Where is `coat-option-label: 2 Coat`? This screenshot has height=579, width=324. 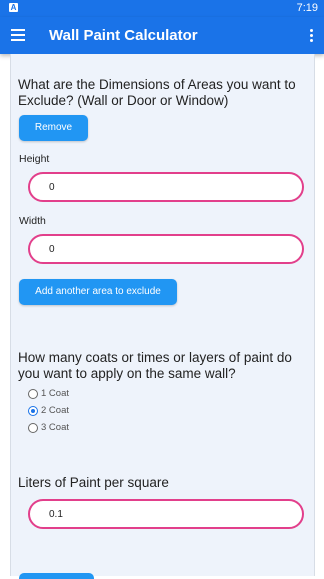 coat-option-label: 2 Coat is located at coordinates (55, 410).